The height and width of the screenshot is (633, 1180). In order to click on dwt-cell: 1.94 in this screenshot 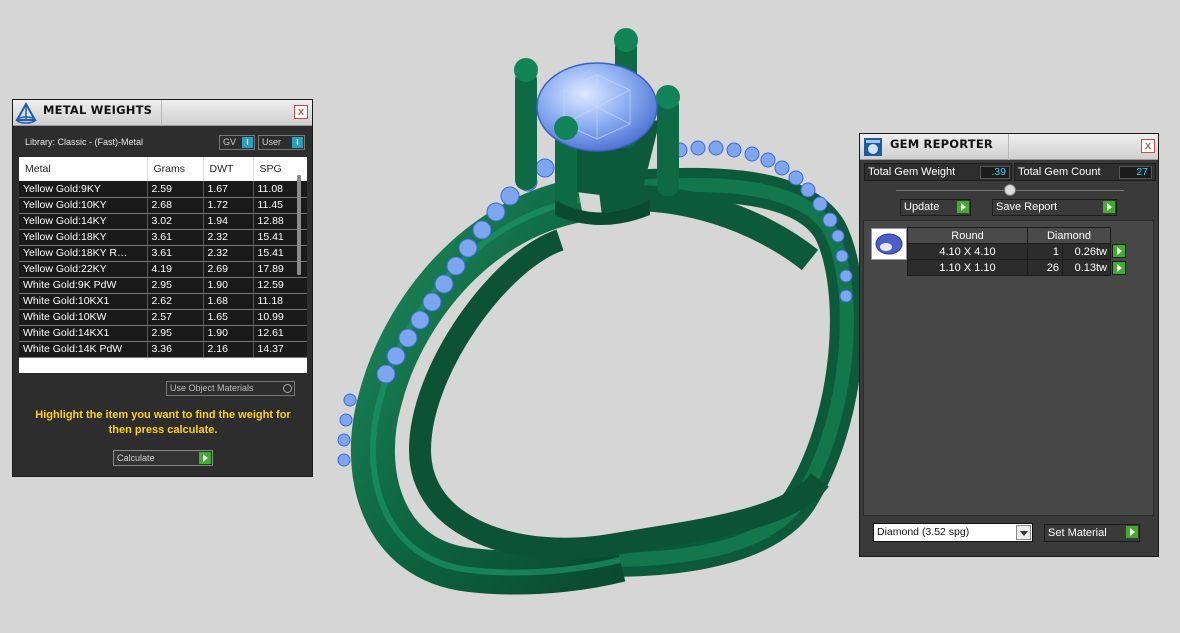, I will do `click(228, 221)`.